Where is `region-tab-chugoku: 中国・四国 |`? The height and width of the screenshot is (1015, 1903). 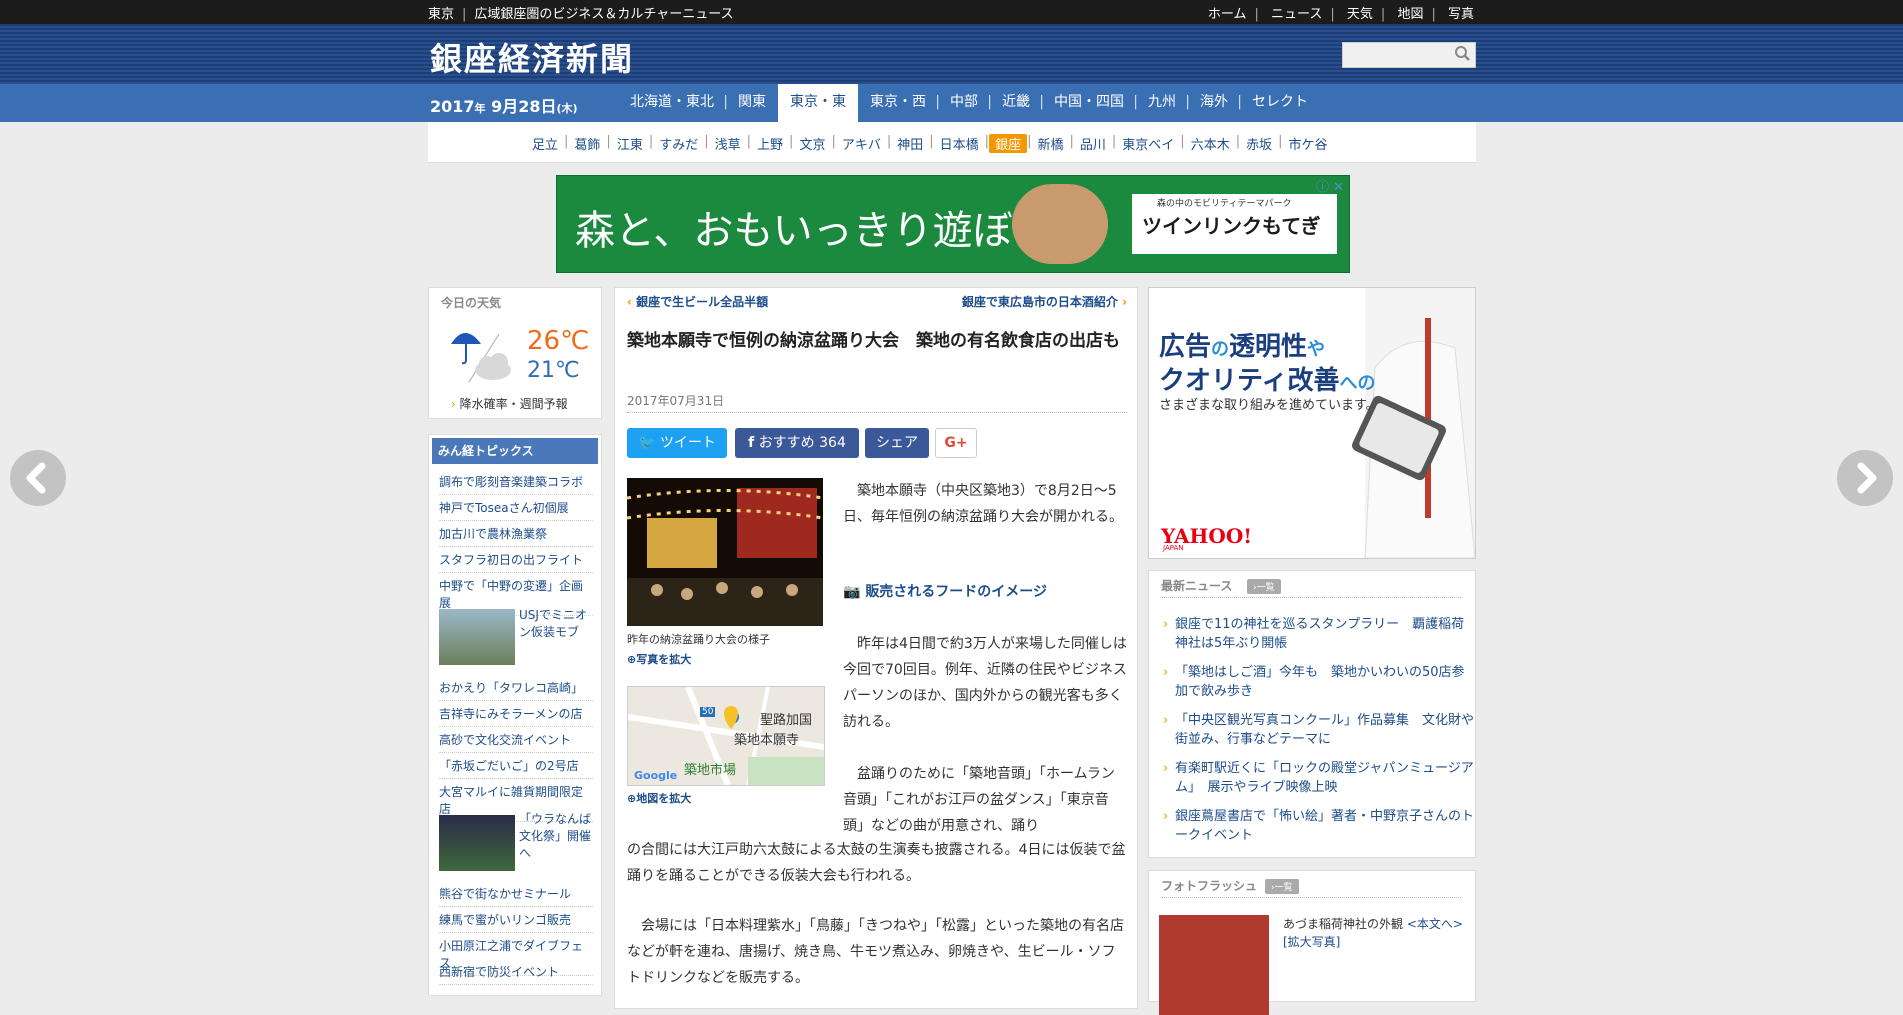
region-tab-chugoku: 中国・四国 | is located at coordinates (1090, 103).